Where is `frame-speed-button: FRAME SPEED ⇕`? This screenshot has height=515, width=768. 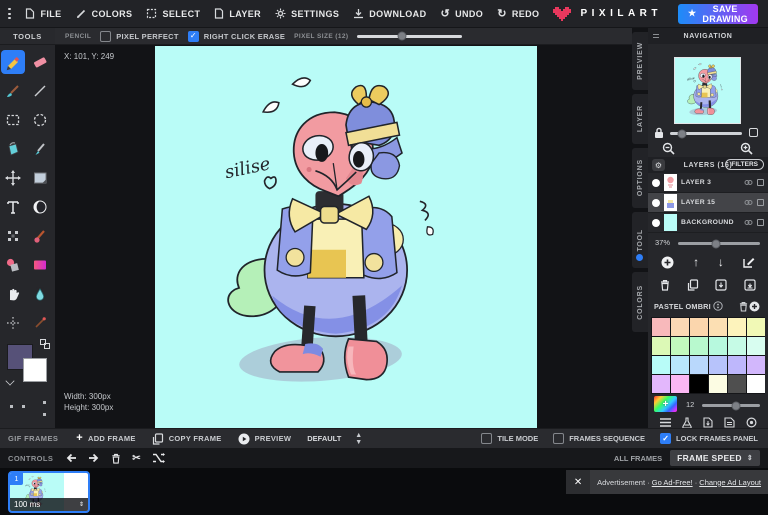
frame-speed-button: FRAME SPEED ⇕ is located at coordinates (715, 458).